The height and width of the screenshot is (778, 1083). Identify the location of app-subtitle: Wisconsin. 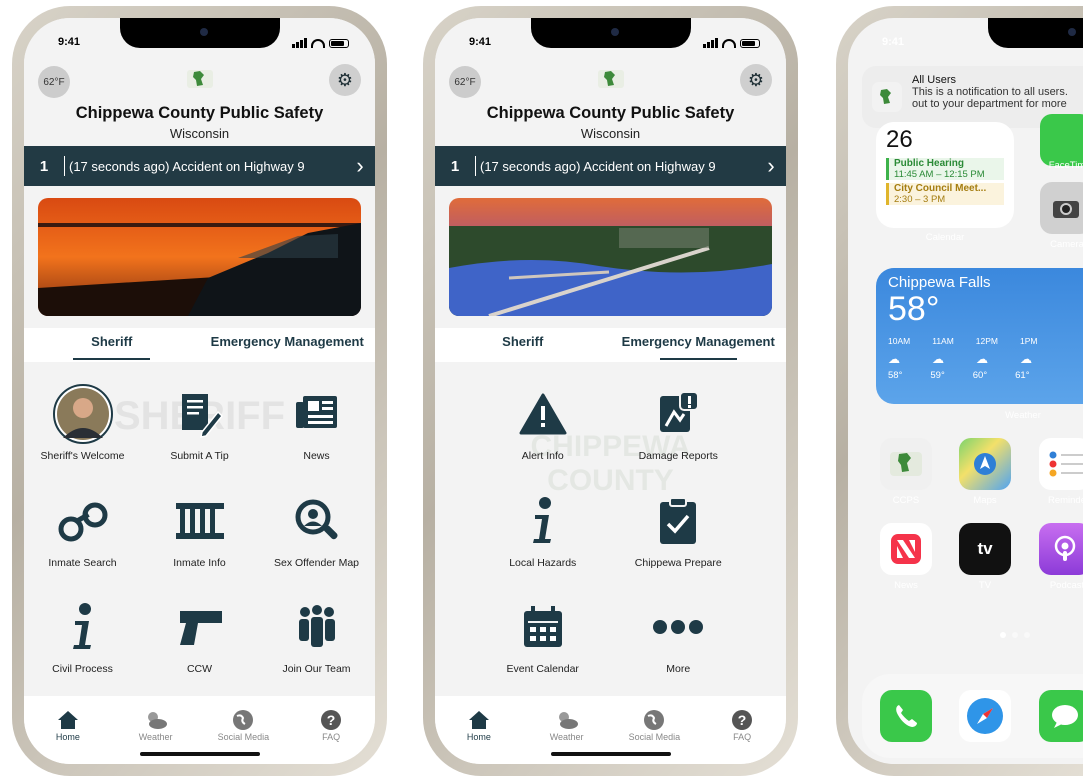
(610, 133).